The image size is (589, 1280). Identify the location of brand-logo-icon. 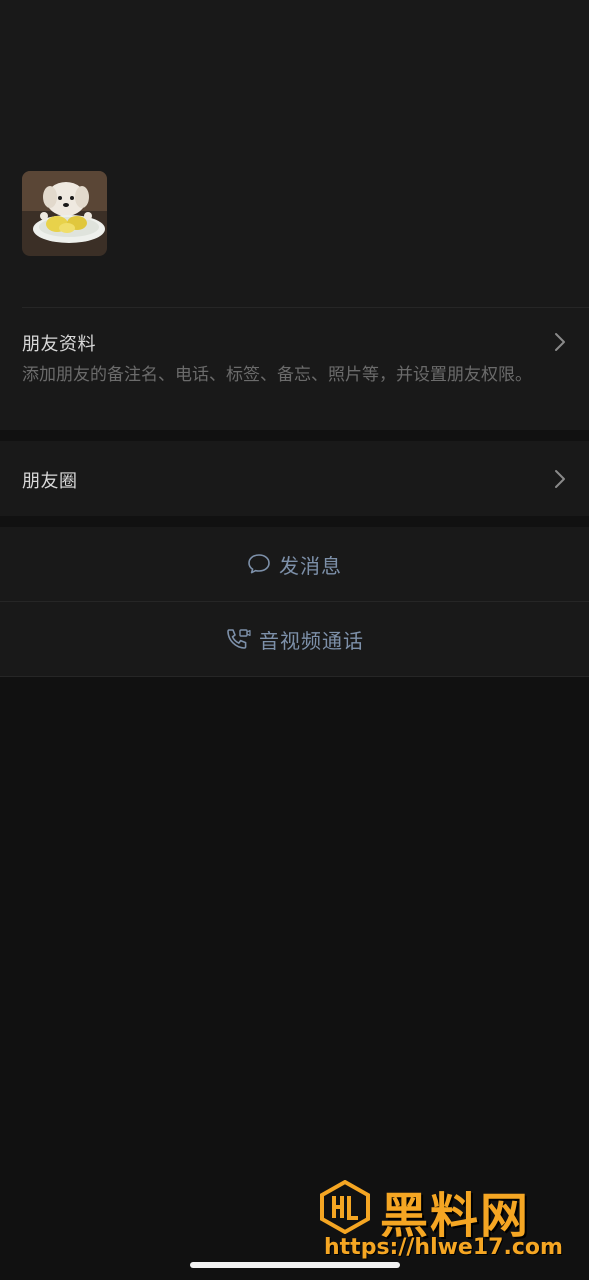
(345, 1207).